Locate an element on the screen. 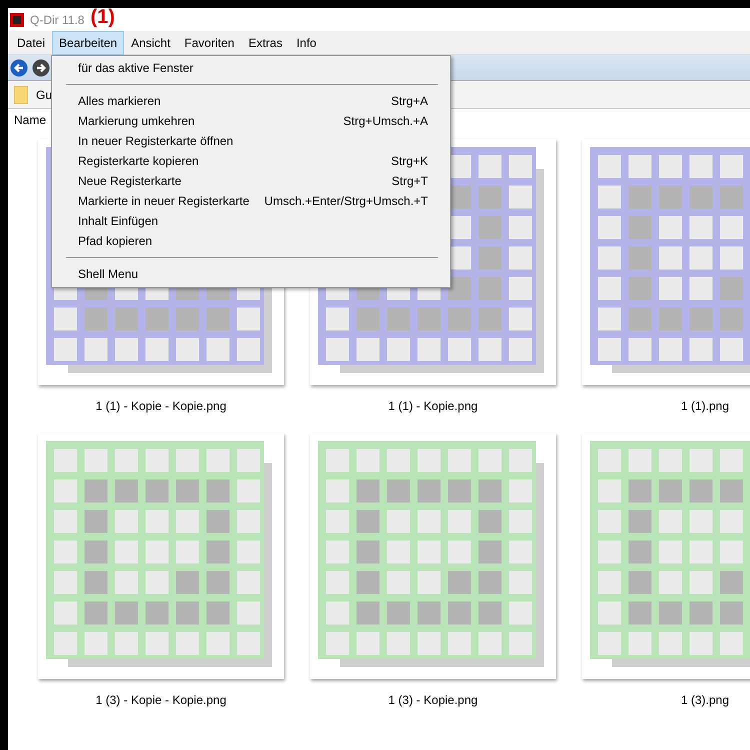 The height and width of the screenshot is (750, 750). menu-item: Alles markieren Strg+A is located at coordinates (251, 101).